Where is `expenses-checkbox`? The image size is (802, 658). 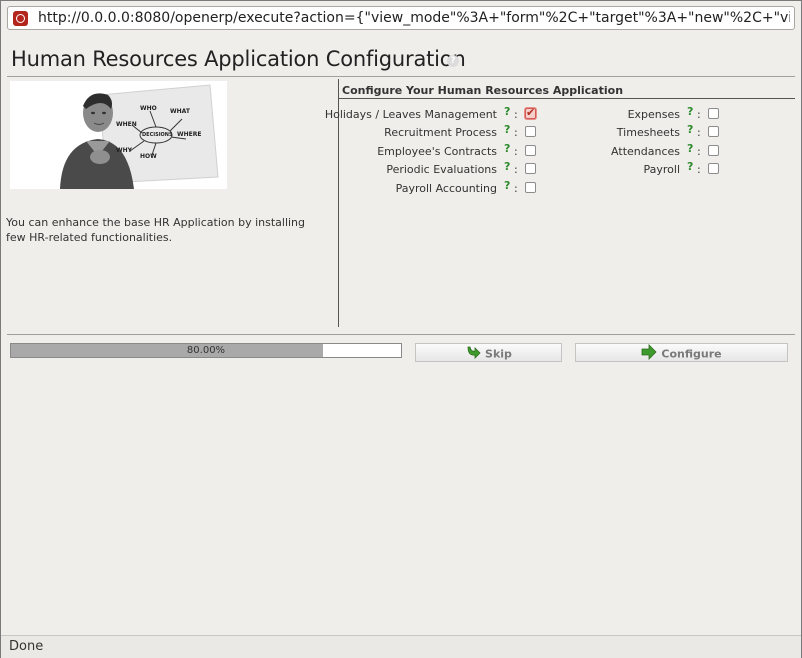 expenses-checkbox is located at coordinates (713, 113).